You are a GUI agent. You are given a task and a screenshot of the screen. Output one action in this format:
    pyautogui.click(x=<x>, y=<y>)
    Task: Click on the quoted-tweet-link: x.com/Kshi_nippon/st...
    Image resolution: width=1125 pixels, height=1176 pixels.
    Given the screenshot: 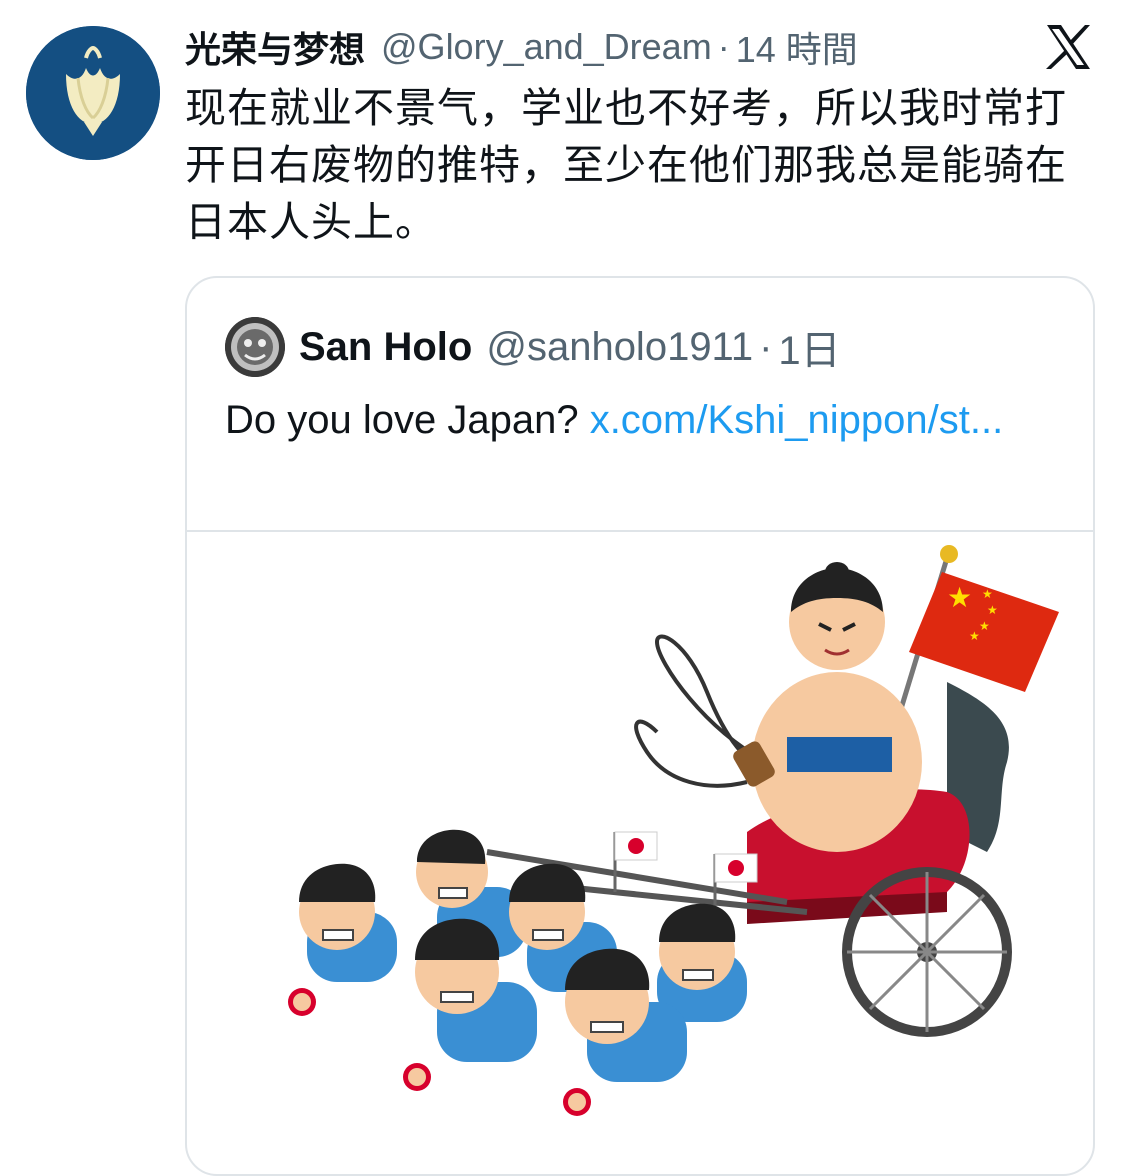 What is the action you would take?
    pyautogui.click(x=797, y=420)
    